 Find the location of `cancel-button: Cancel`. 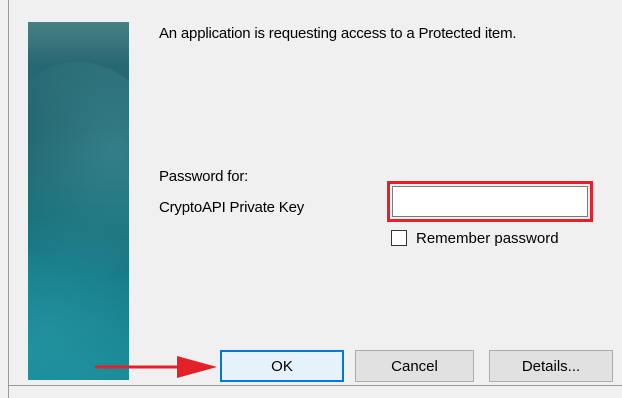

cancel-button: Cancel is located at coordinates (414, 366).